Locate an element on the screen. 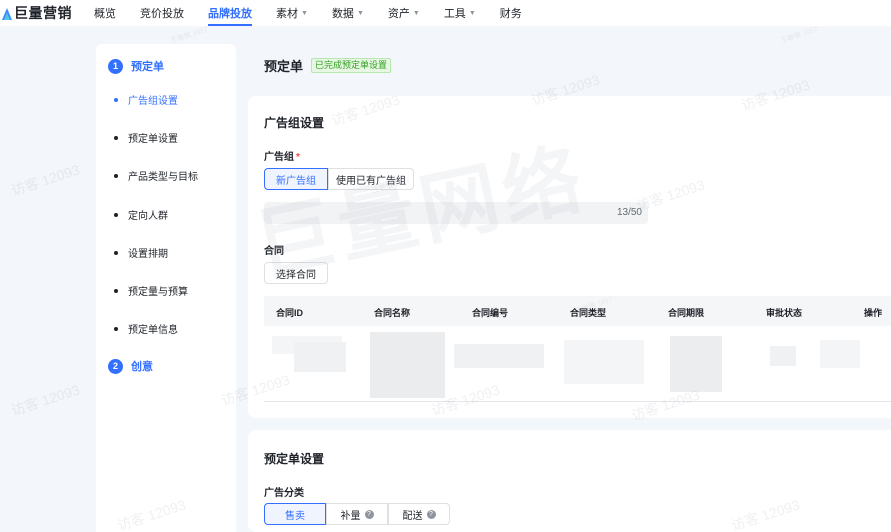  makeup-option: 补量? is located at coordinates (357, 514).